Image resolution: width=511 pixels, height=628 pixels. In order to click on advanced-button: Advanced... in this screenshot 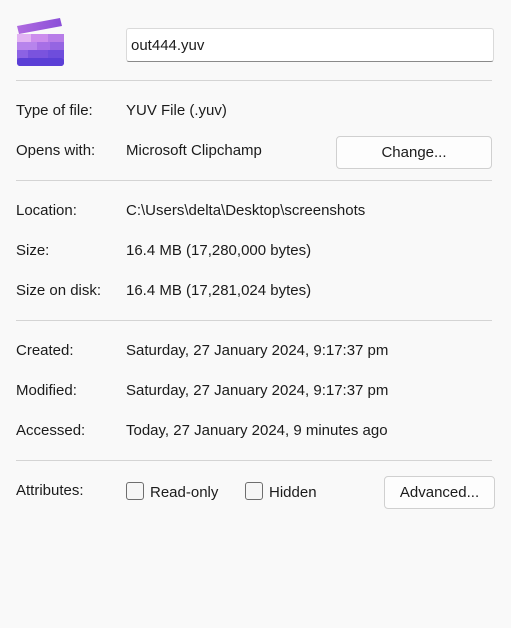, I will do `click(439, 492)`.